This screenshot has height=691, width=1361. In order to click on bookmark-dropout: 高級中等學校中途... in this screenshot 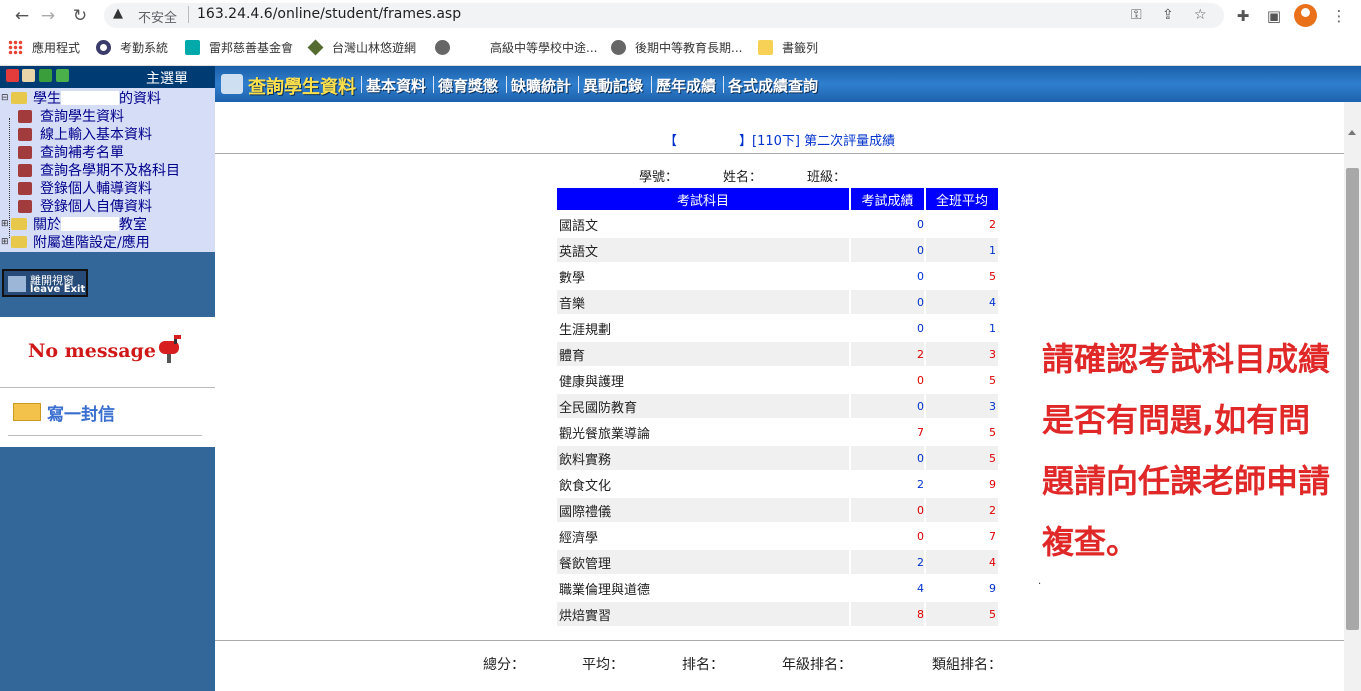, I will do `click(543, 47)`.